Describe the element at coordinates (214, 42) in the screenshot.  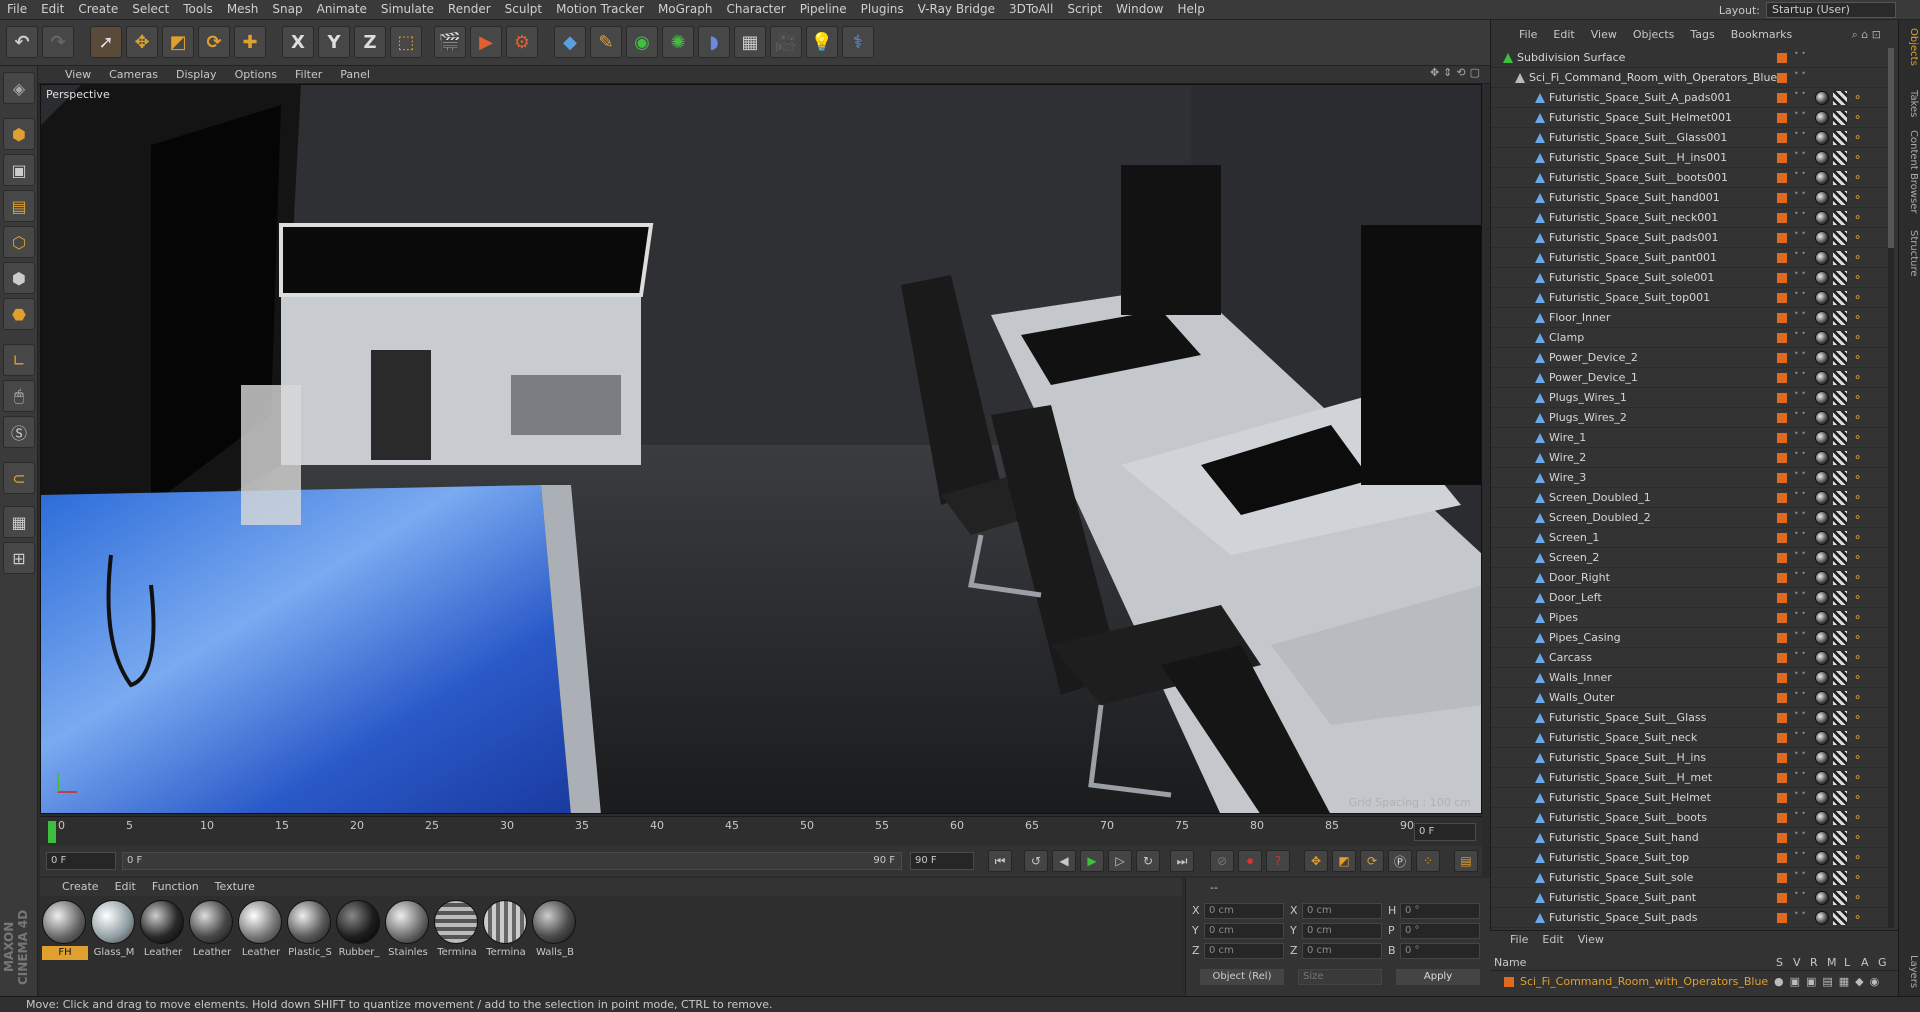
I see `rotate-tool-icon: ⟳` at that location.